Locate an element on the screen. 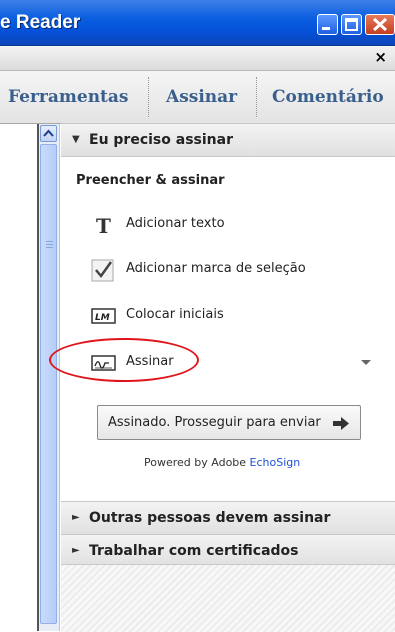 The width and height of the screenshot is (395, 632). scroll-thumb is located at coordinates (48, 384).